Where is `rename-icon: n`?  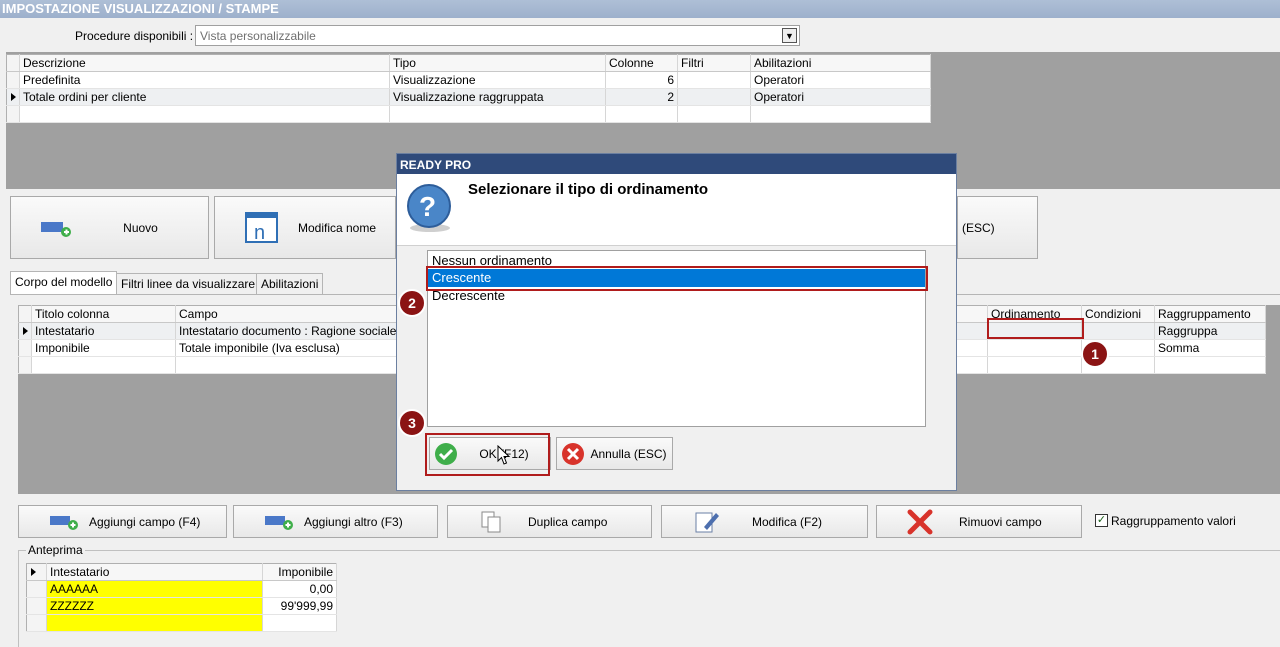 rename-icon: n is located at coordinates (261, 227).